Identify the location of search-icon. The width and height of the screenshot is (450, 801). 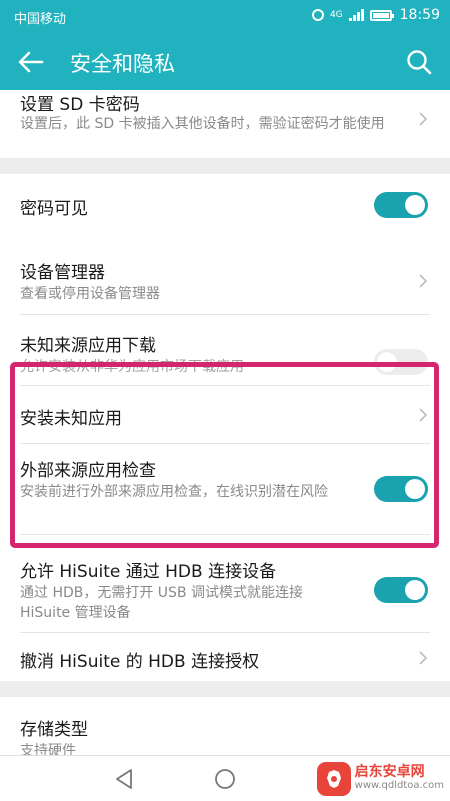
(419, 62).